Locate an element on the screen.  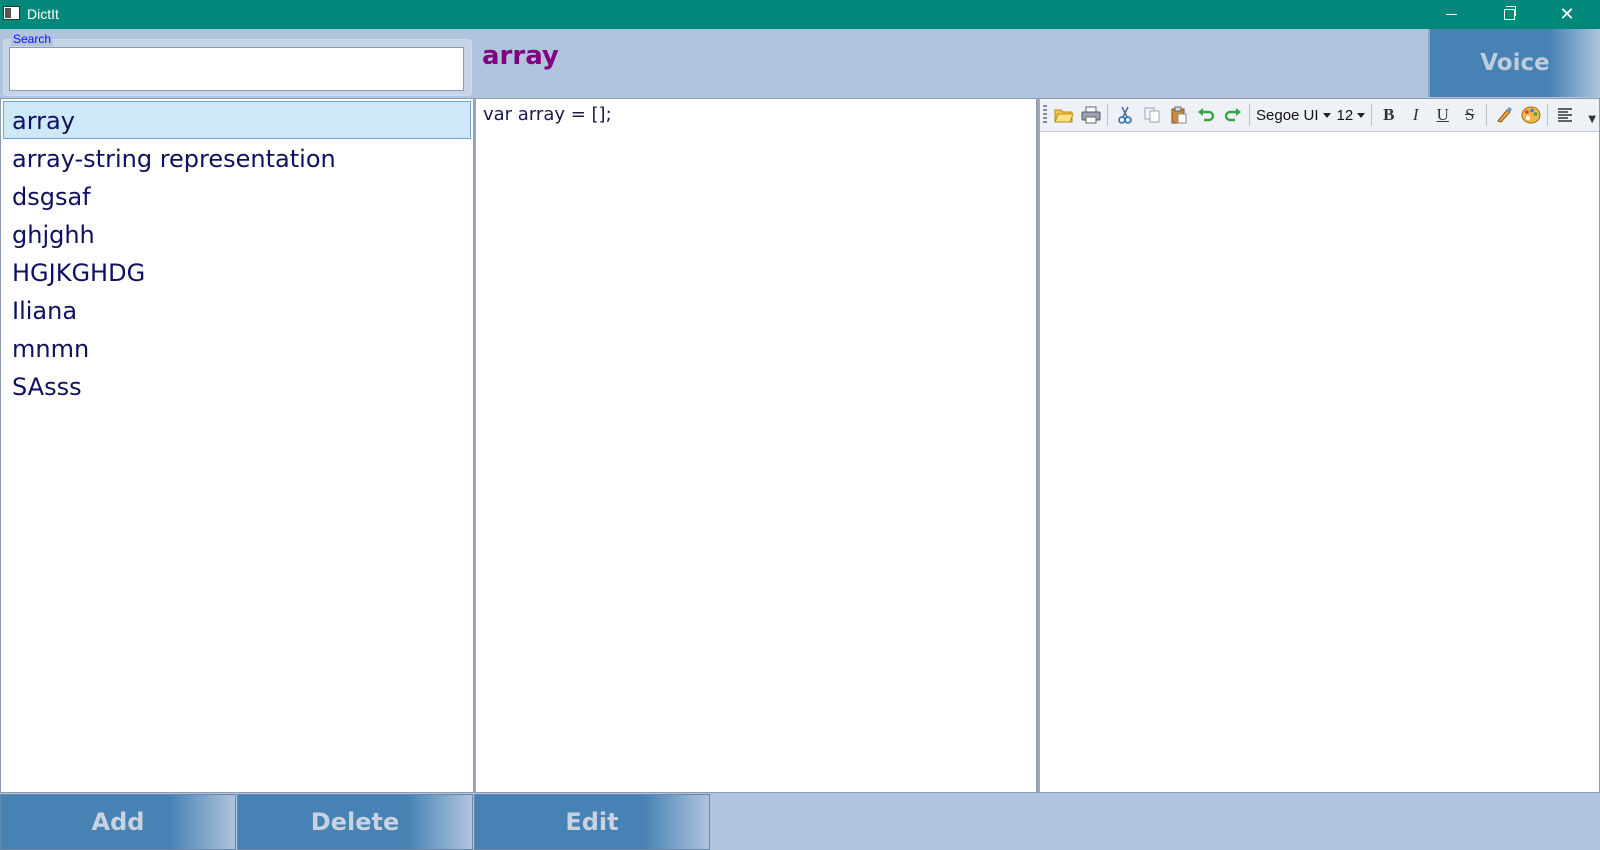
cut-icon is located at coordinates (1124, 115).